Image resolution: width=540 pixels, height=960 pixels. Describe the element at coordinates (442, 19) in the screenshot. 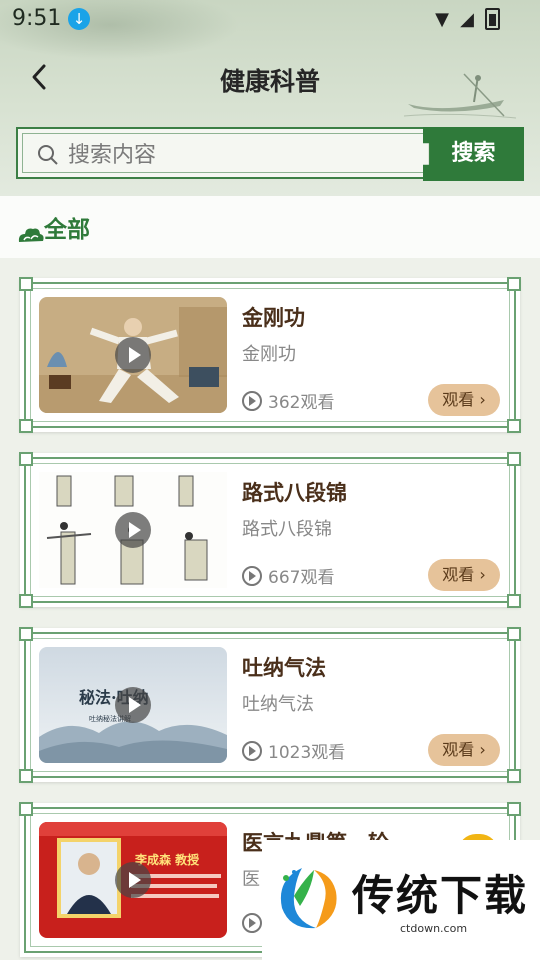

I see `wifi-icon: ▼` at that location.